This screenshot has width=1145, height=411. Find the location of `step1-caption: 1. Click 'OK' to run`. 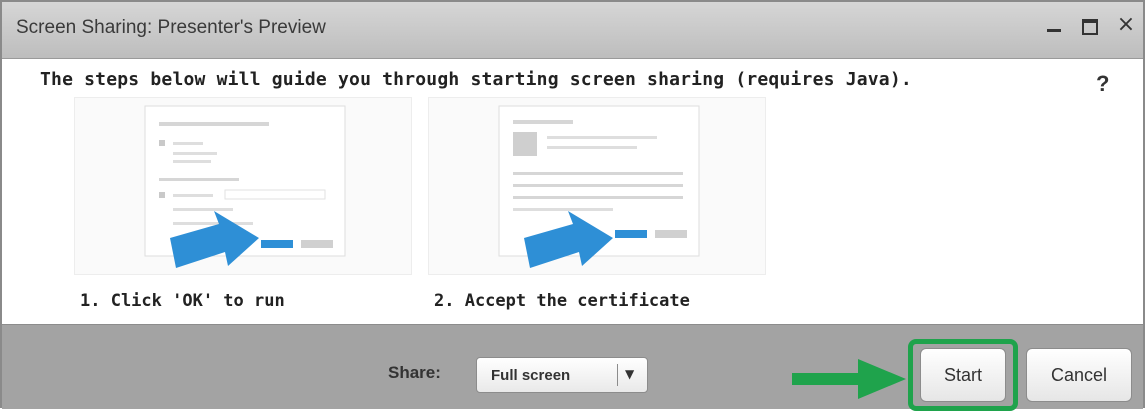

step1-caption: 1. Click 'OK' to run is located at coordinates (182, 301).